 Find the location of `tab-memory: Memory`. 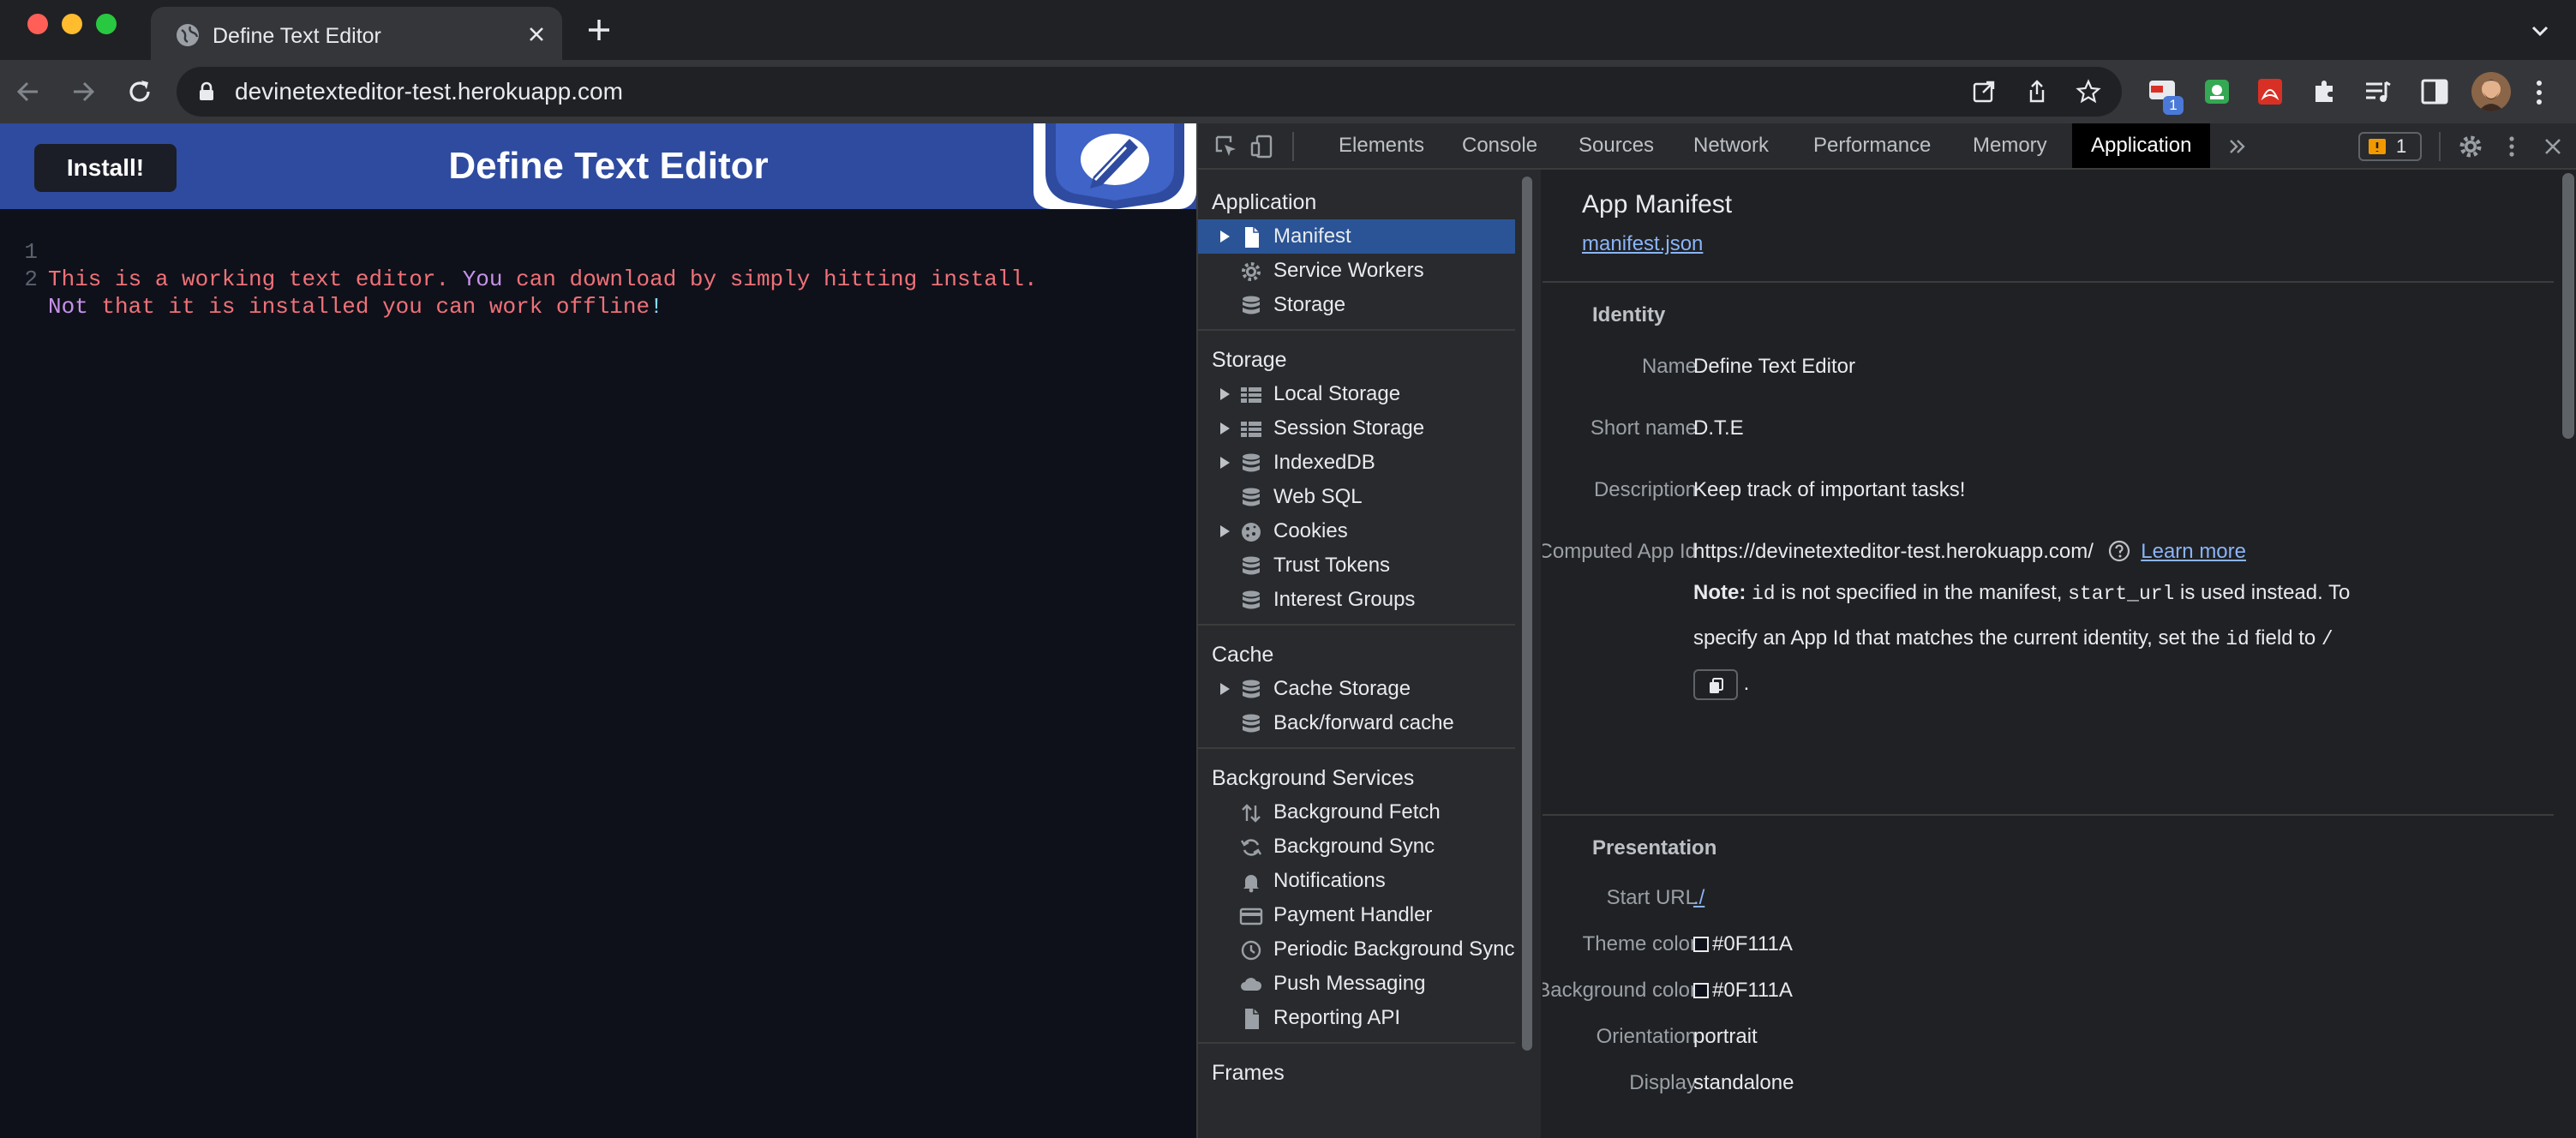

tab-memory: Memory is located at coordinates (2010, 145).